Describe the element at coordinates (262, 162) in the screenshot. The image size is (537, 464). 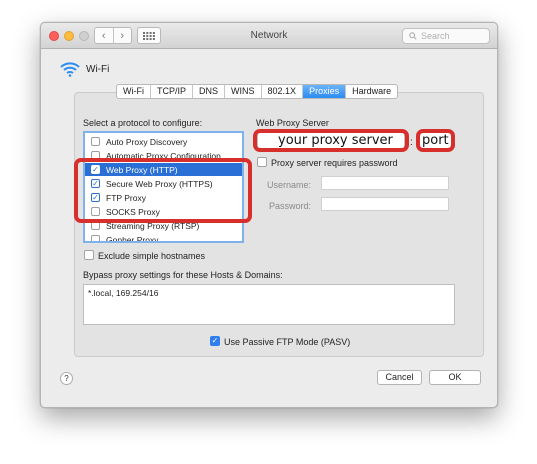
I see `requires-password-checkbox` at that location.